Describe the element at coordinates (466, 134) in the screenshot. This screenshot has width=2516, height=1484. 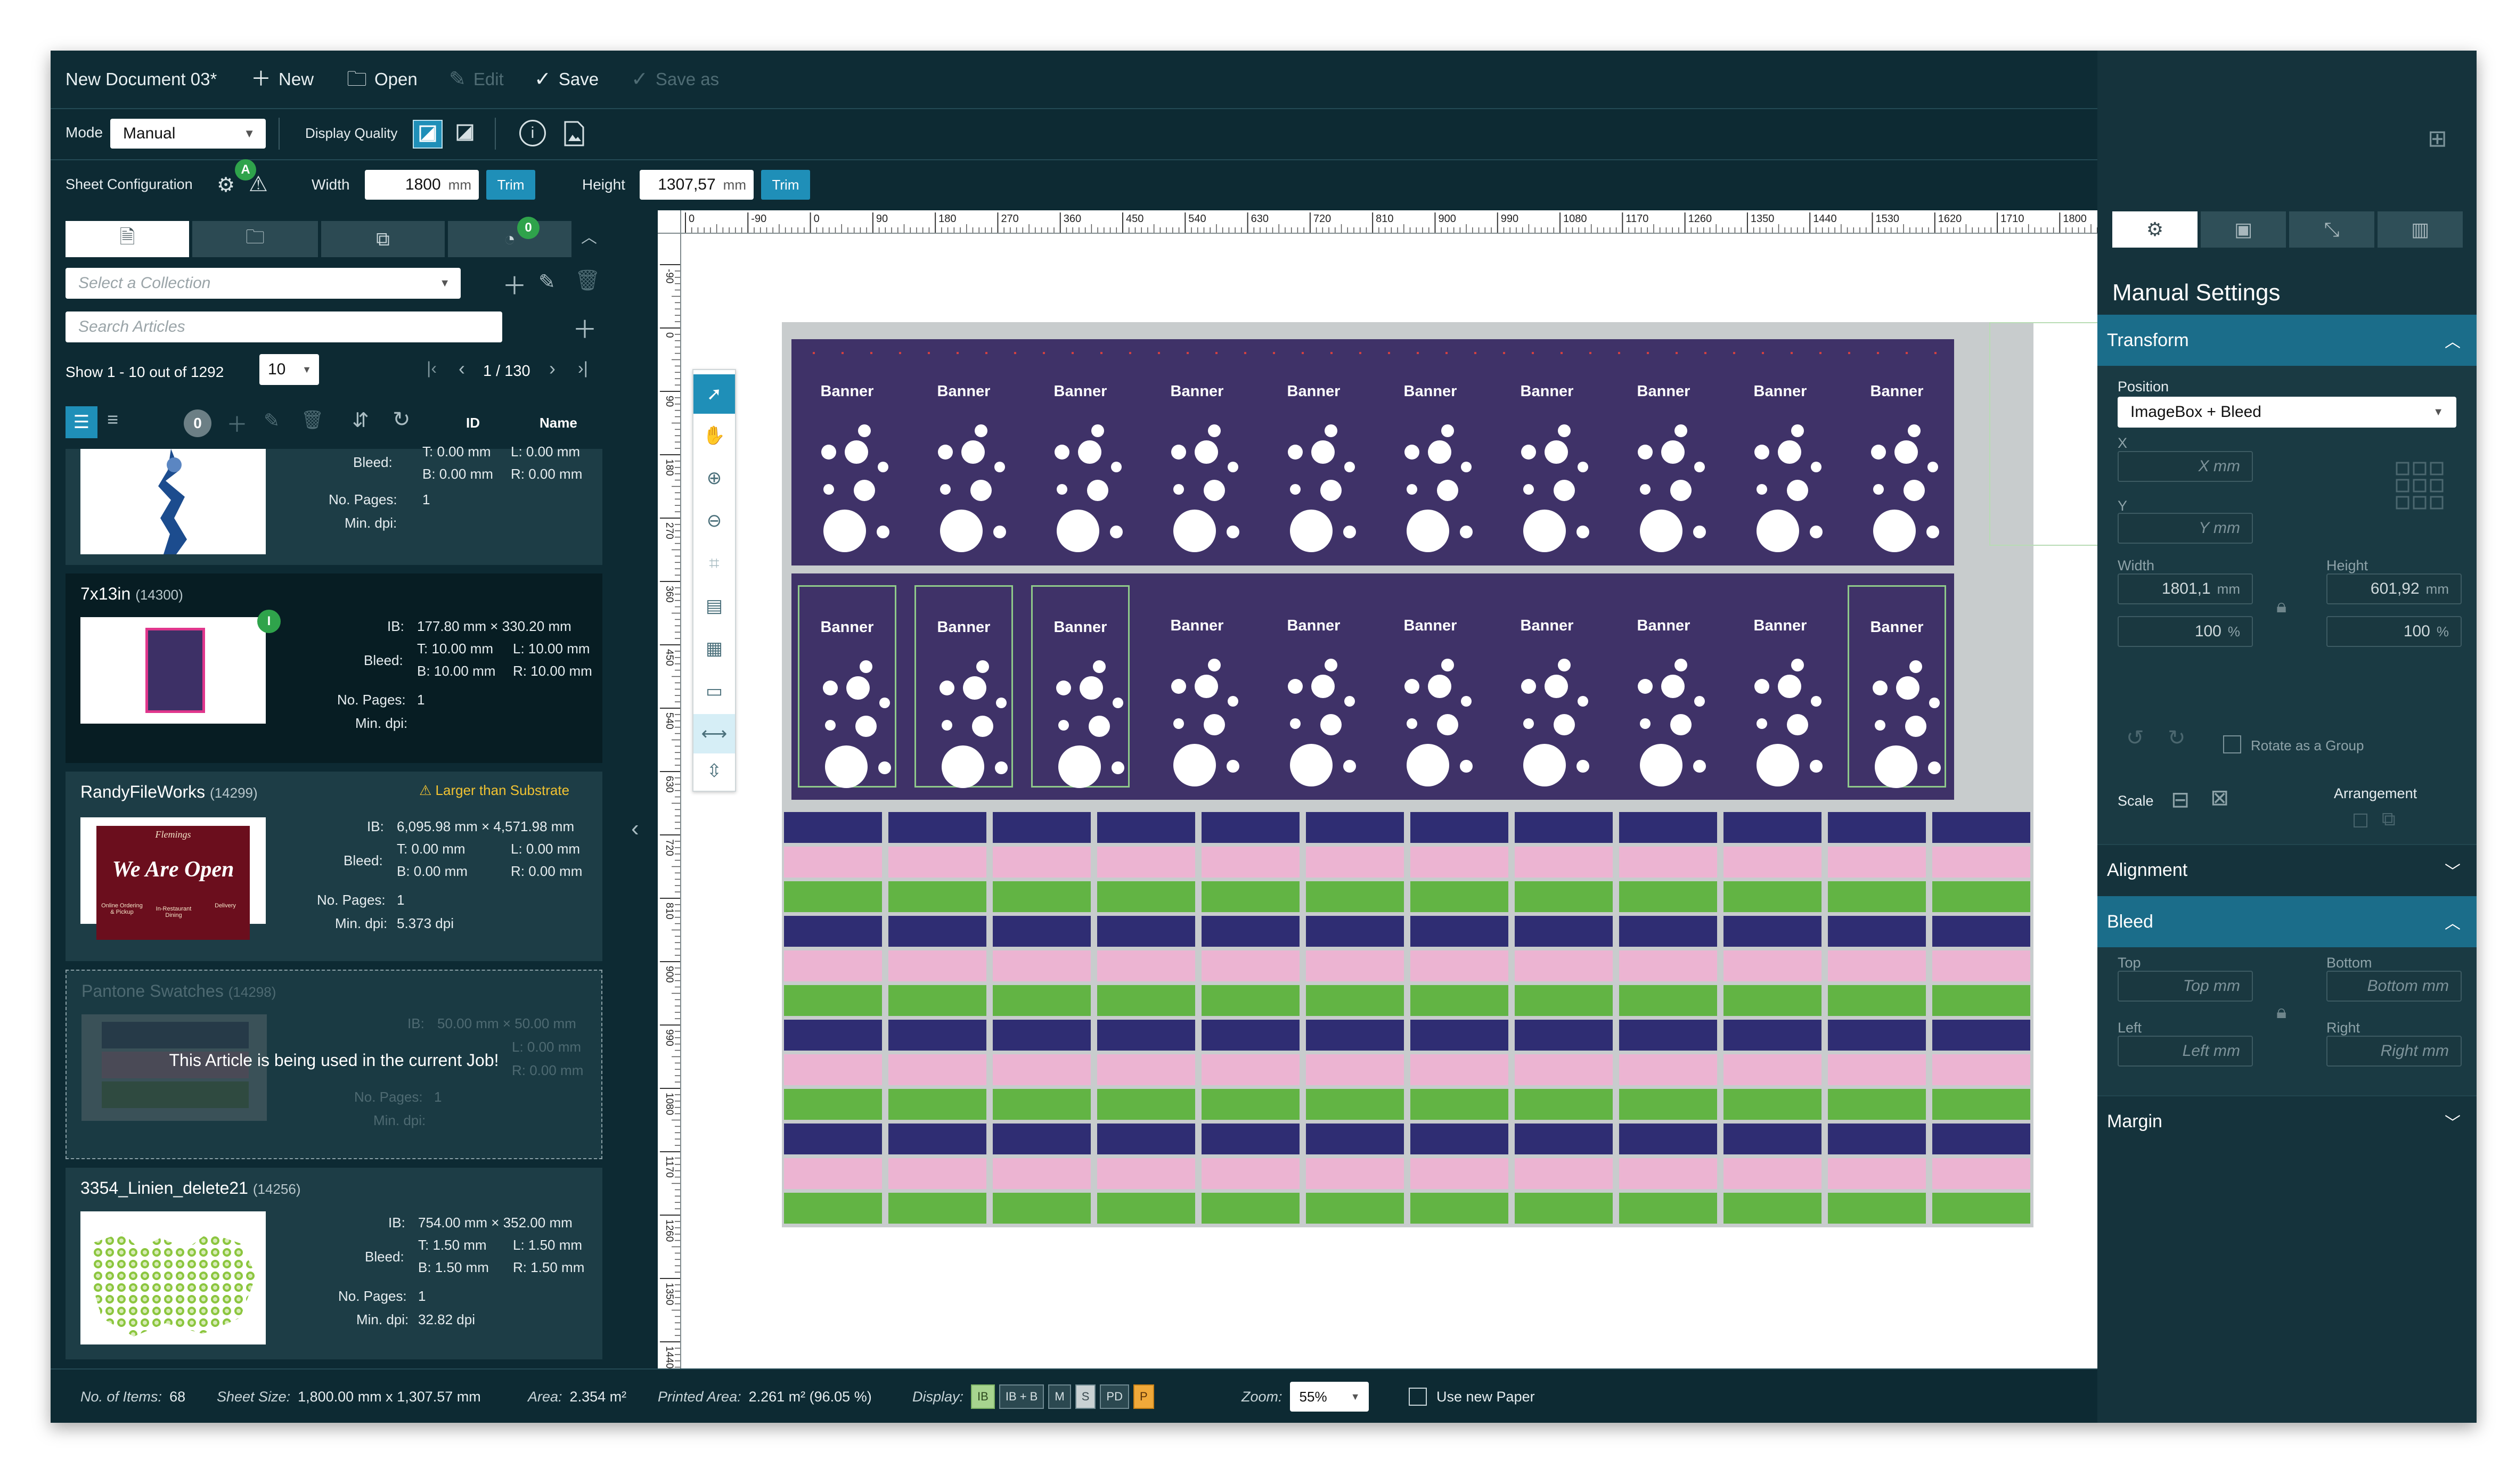
I see `quality-low-button` at that location.